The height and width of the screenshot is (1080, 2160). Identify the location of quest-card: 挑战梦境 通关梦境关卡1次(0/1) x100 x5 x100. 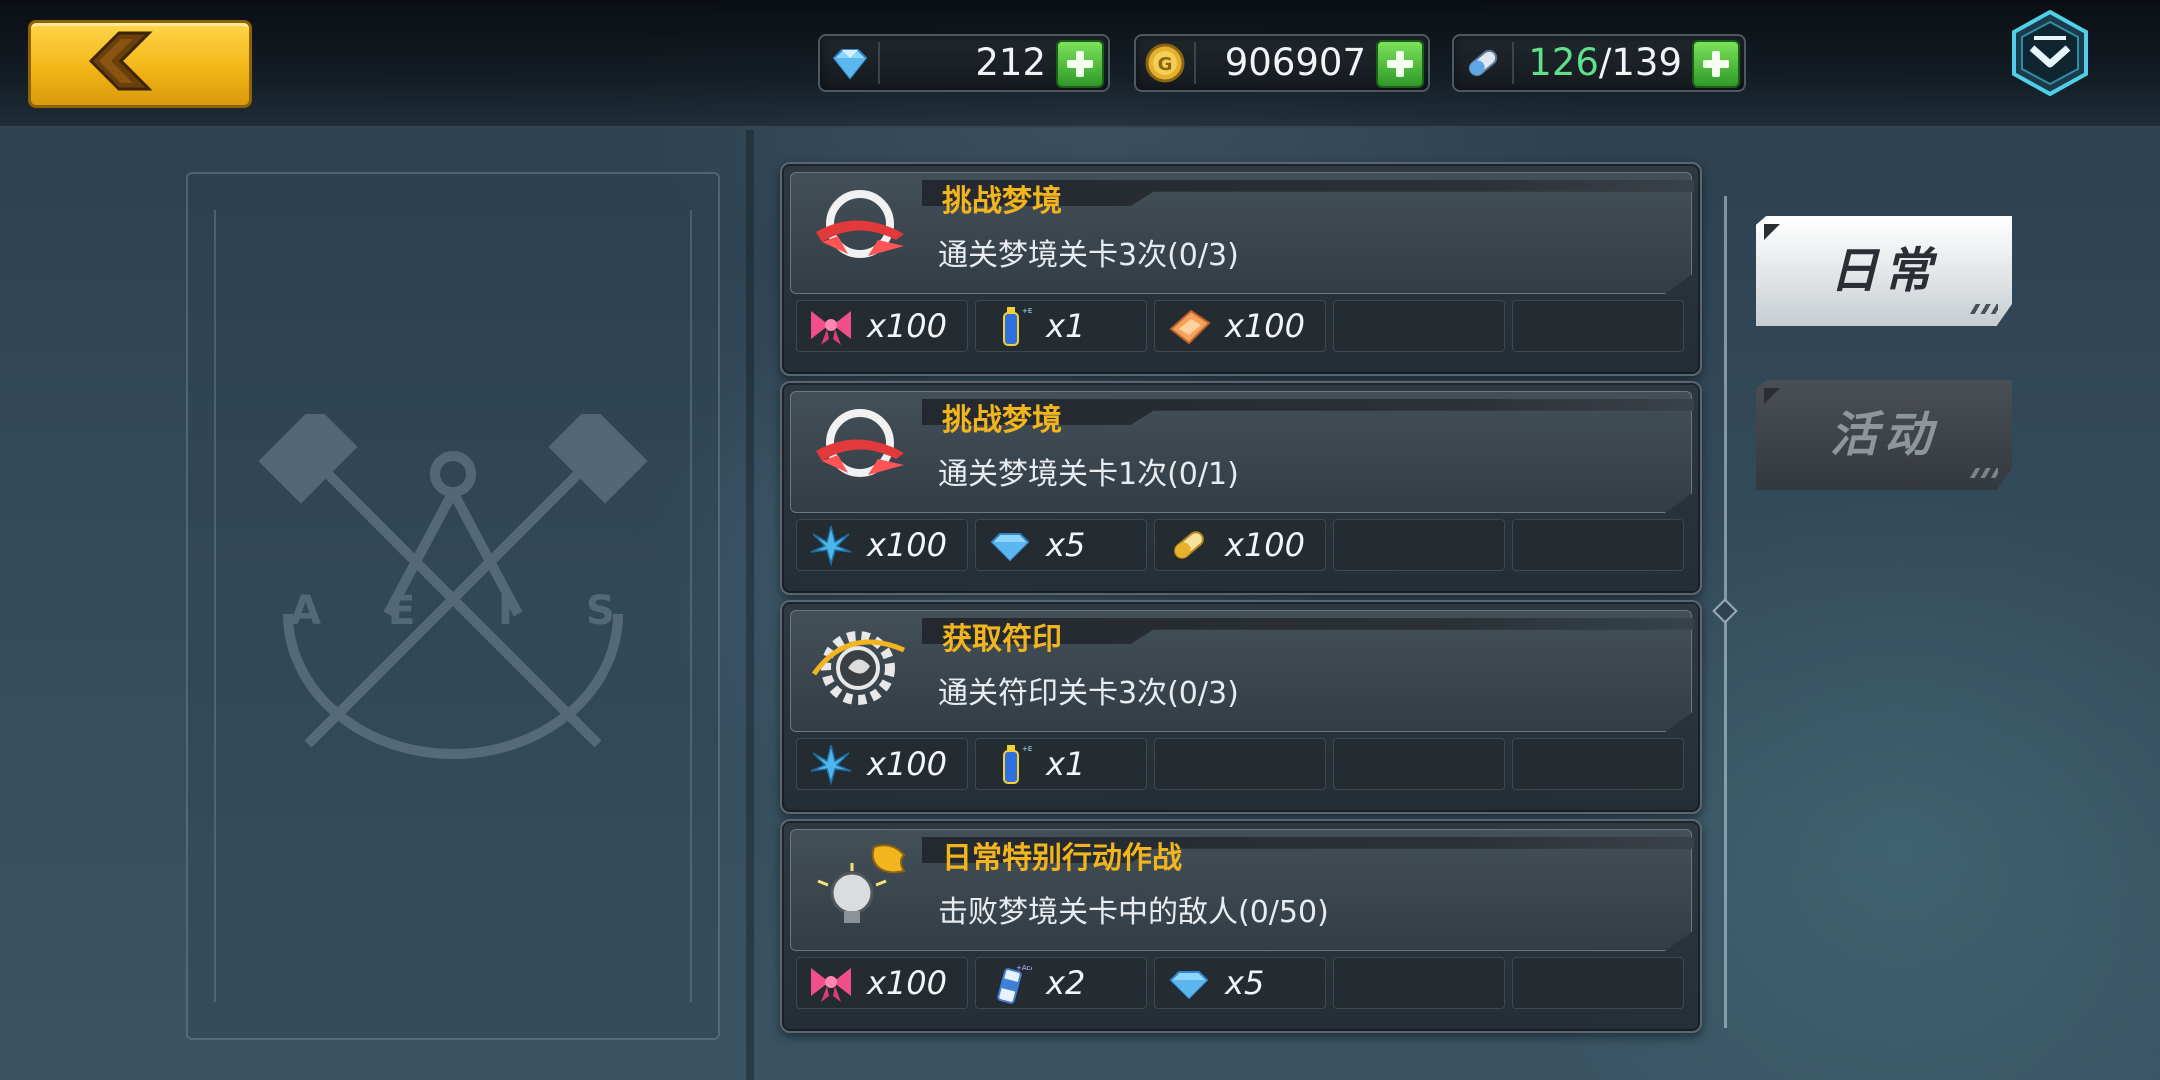
(1241, 488).